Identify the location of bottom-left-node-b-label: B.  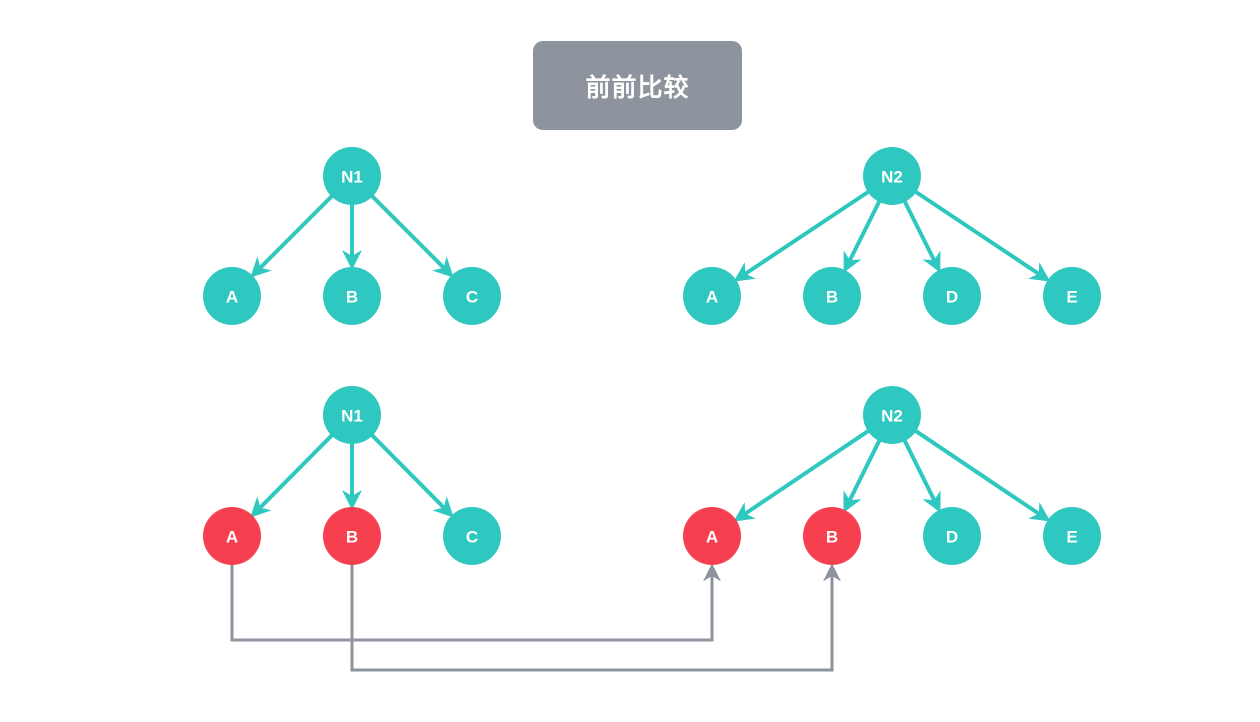
(352, 537).